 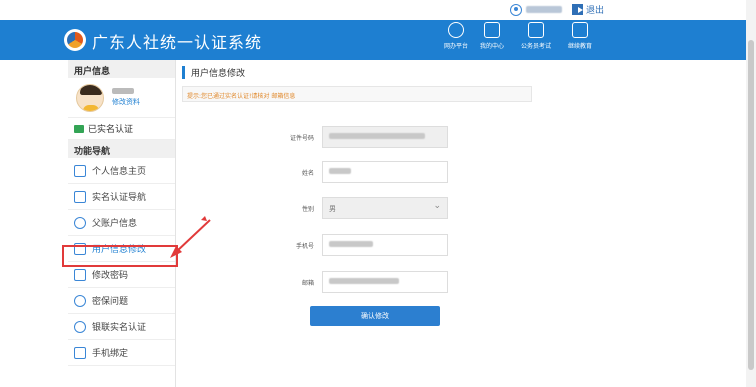 I want to click on lock-icon, so click(x=80, y=274).